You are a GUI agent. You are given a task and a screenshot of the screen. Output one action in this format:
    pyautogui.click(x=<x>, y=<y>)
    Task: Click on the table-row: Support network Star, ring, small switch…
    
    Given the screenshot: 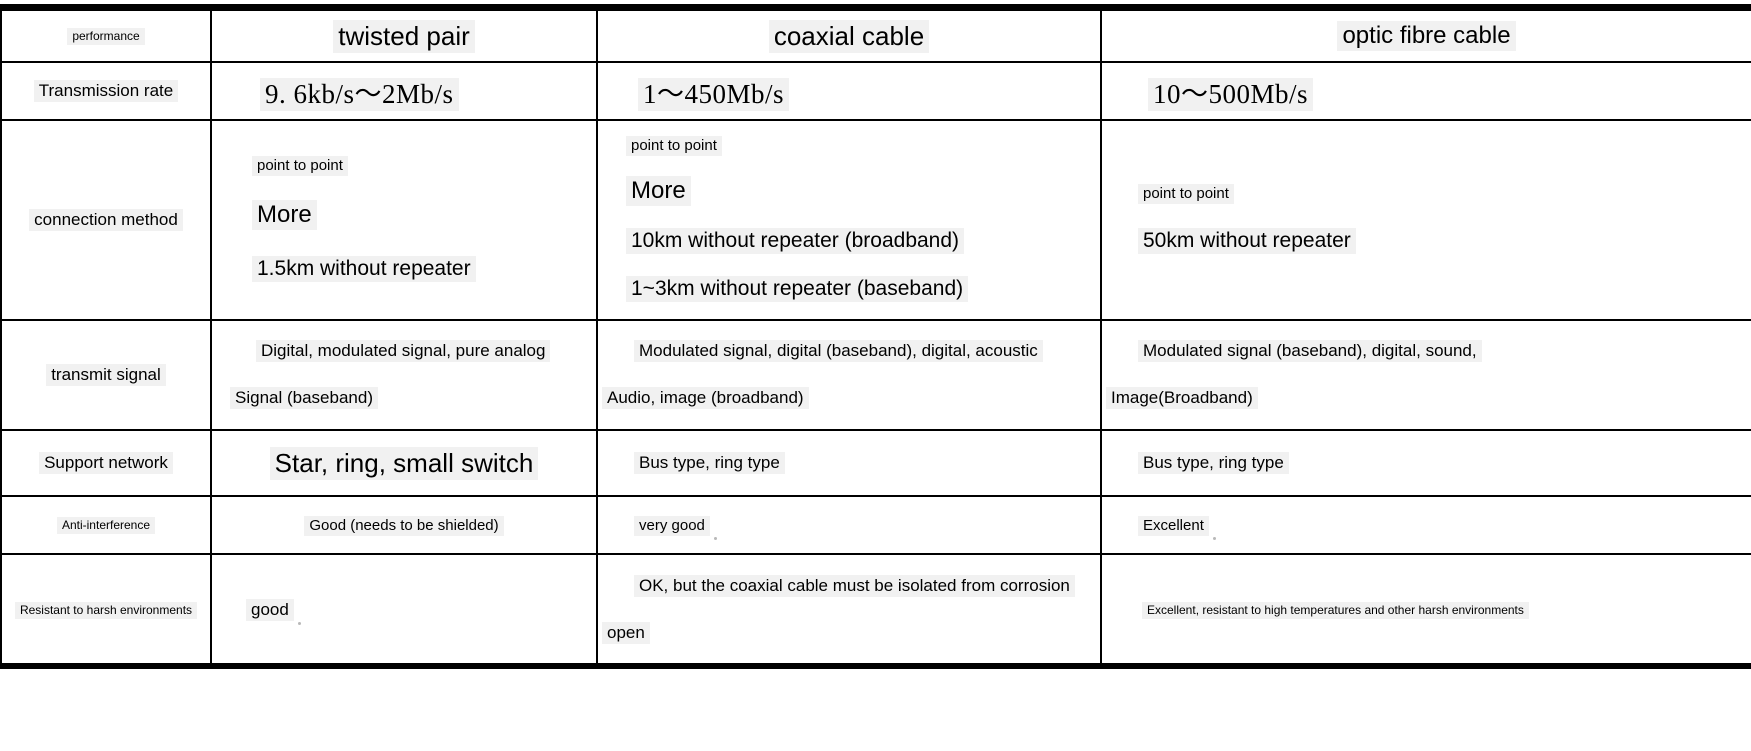 What is the action you would take?
    pyautogui.click(x=875, y=463)
    